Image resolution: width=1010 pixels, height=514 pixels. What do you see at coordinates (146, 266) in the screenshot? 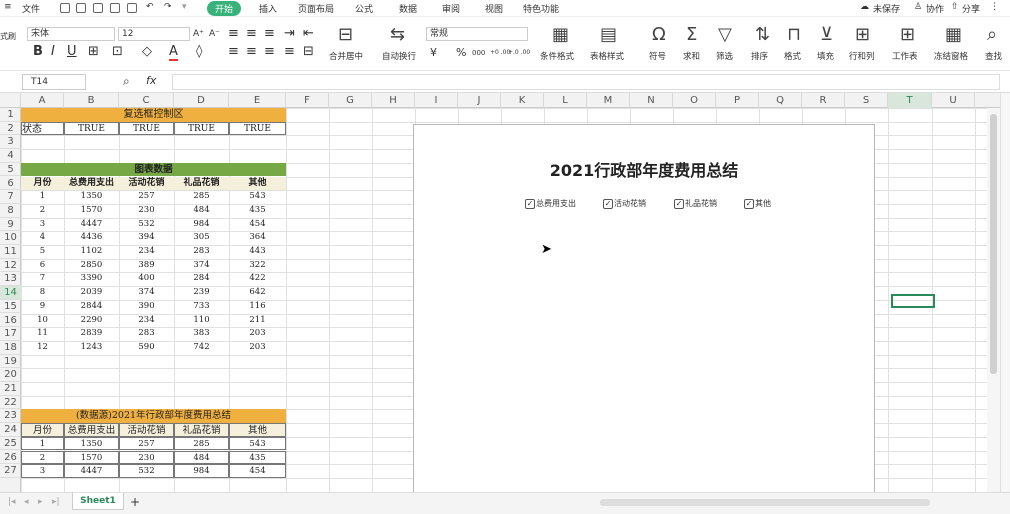
I see `data-cell: 389` at bounding box center [146, 266].